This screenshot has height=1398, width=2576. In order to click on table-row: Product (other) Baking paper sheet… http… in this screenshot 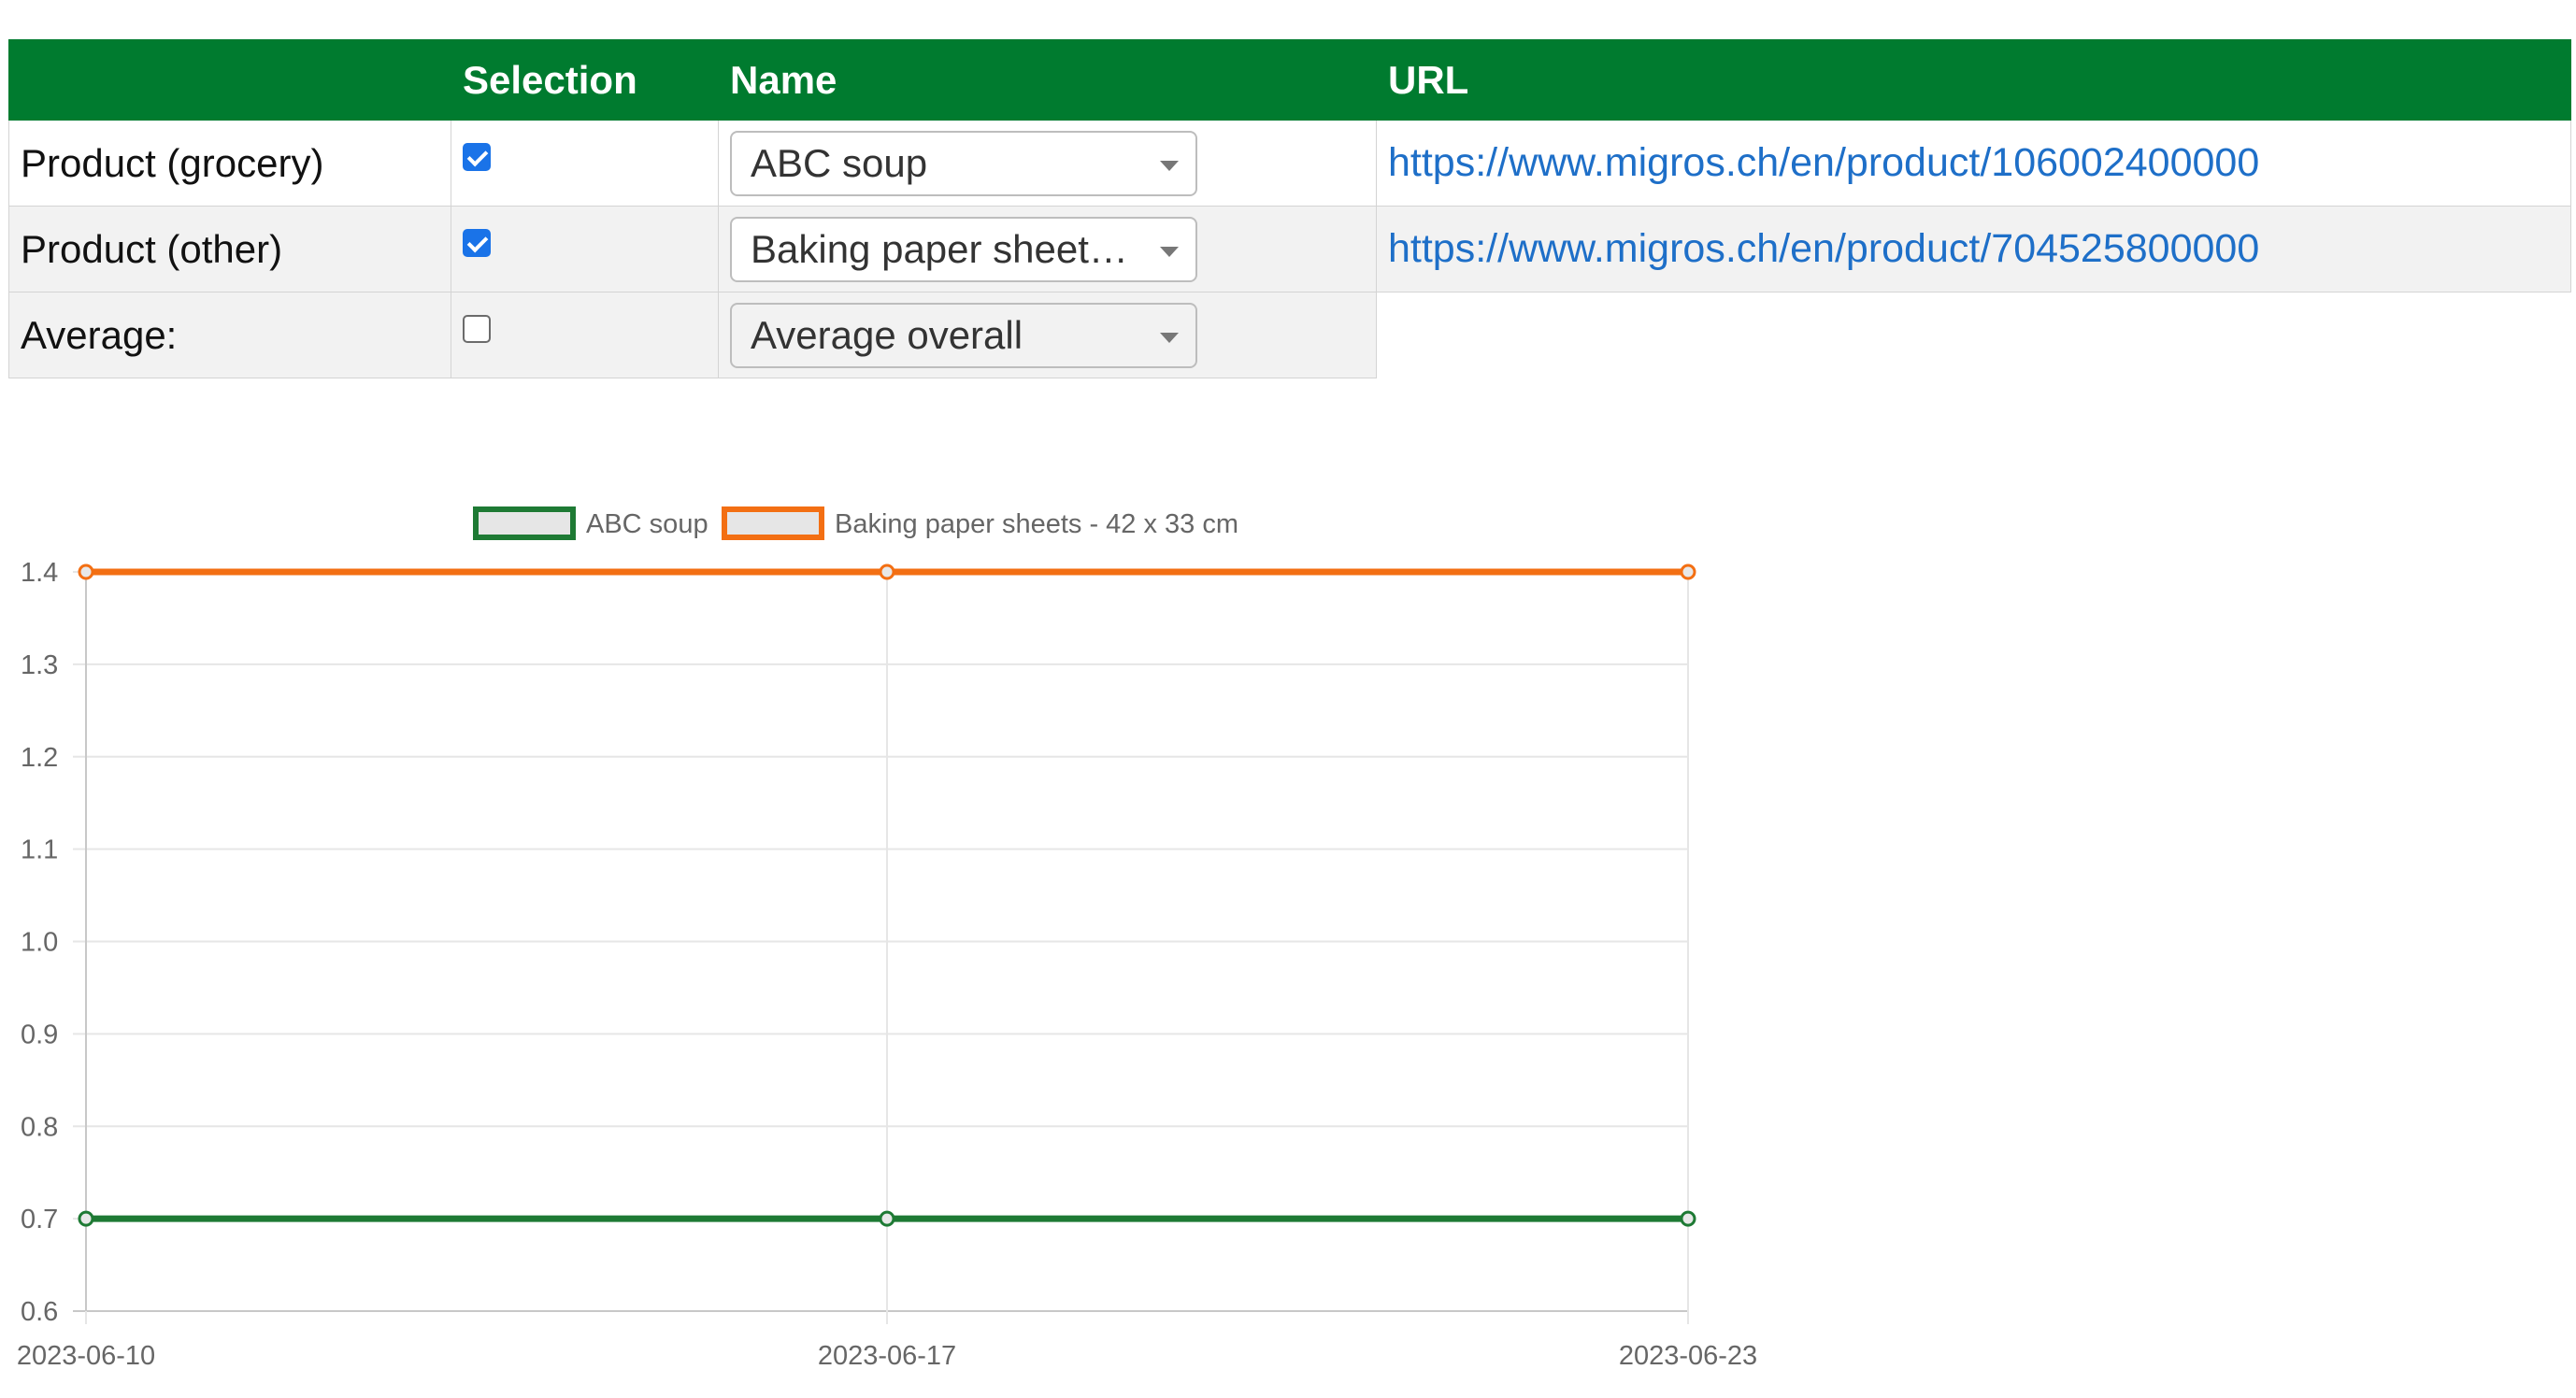, I will do `click(1289, 249)`.